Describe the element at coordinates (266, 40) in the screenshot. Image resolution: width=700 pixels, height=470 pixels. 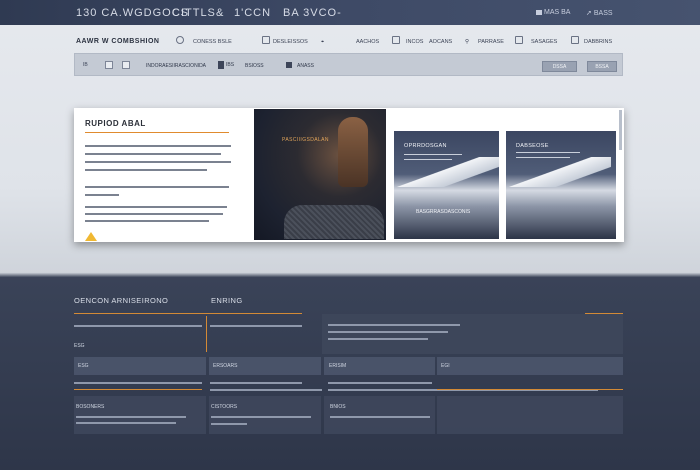
I see `edit-icon` at that location.